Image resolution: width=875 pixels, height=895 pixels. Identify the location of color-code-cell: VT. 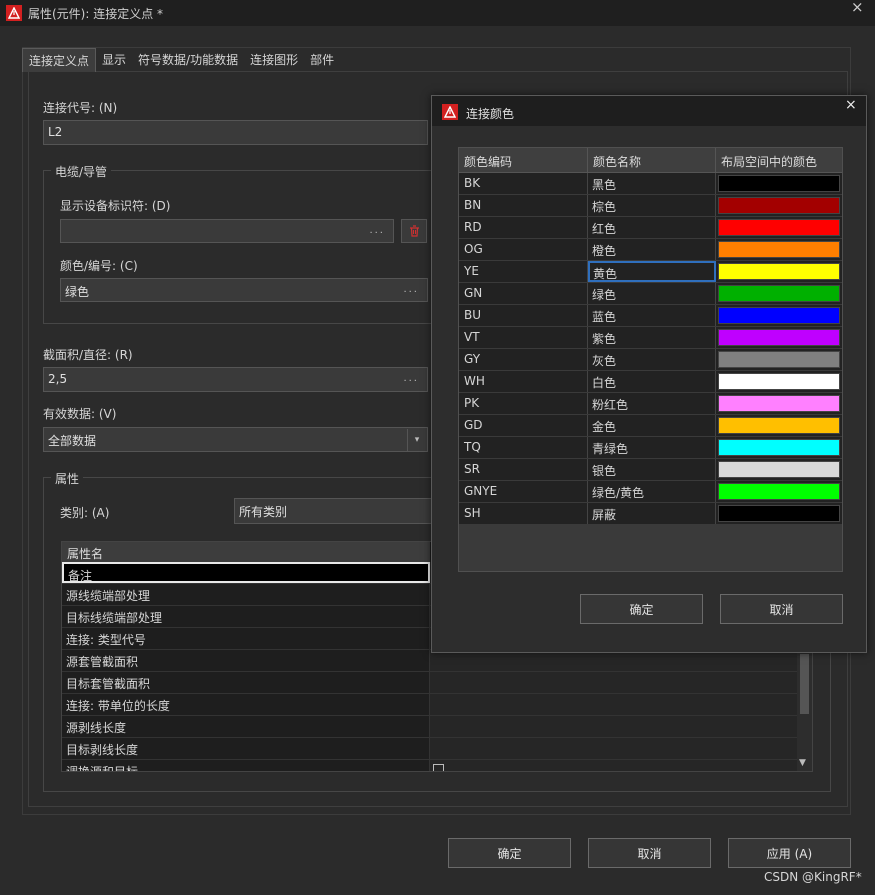
(523, 337).